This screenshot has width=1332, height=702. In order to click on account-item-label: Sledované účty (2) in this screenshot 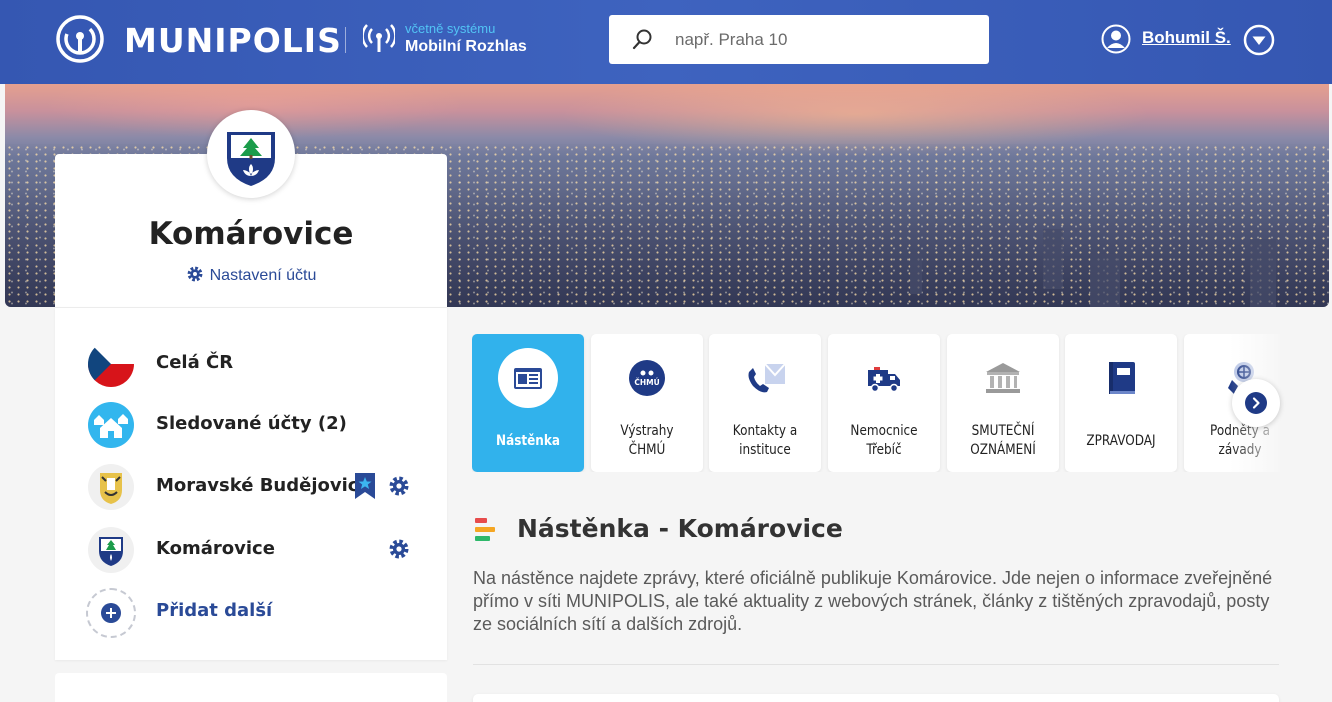, I will do `click(251, 423)`.